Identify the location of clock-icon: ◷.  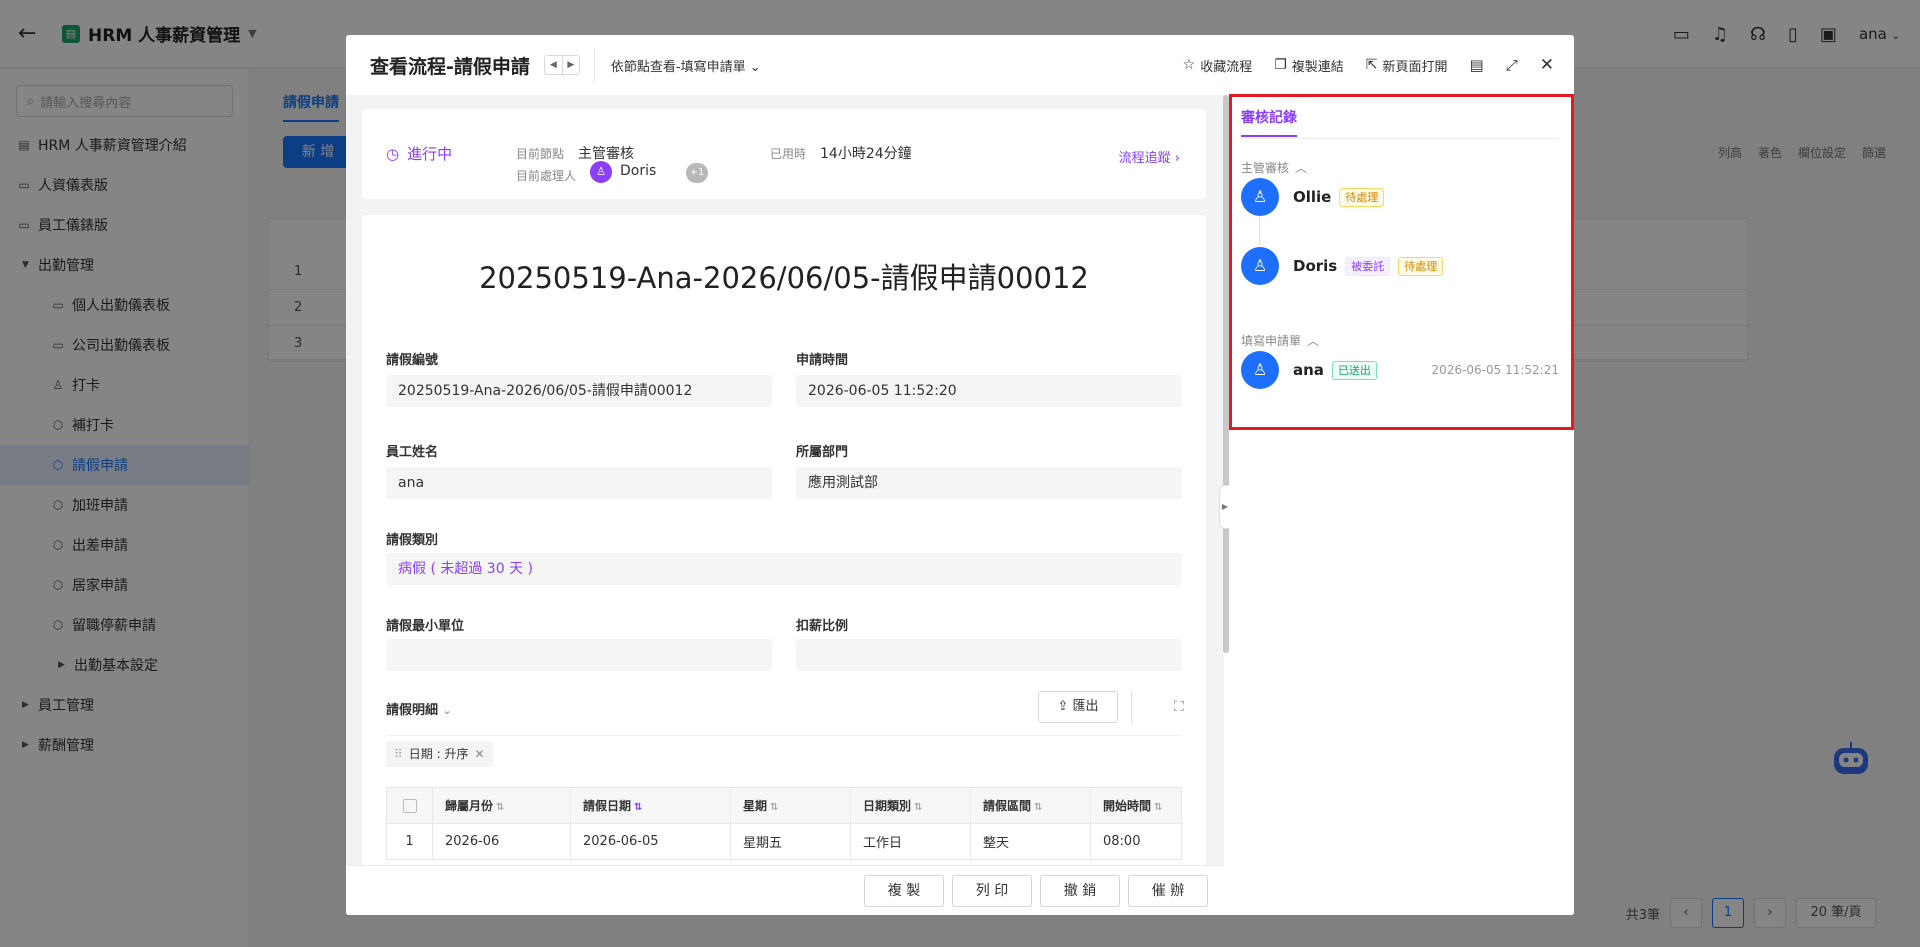
(393, 153).